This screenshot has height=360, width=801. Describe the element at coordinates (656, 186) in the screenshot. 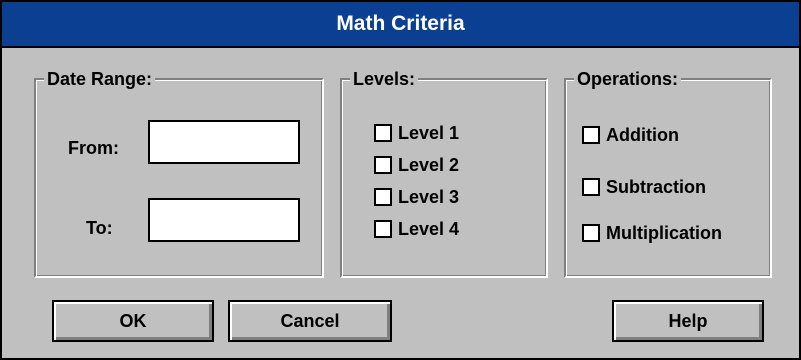

I see `subtraction-label: Subtraction` at that location.